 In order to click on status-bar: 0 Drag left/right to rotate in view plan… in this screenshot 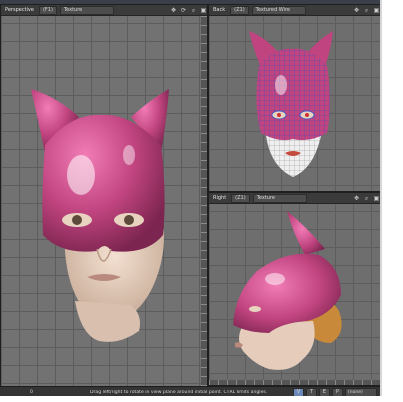, I will do `click(190, 391)`.